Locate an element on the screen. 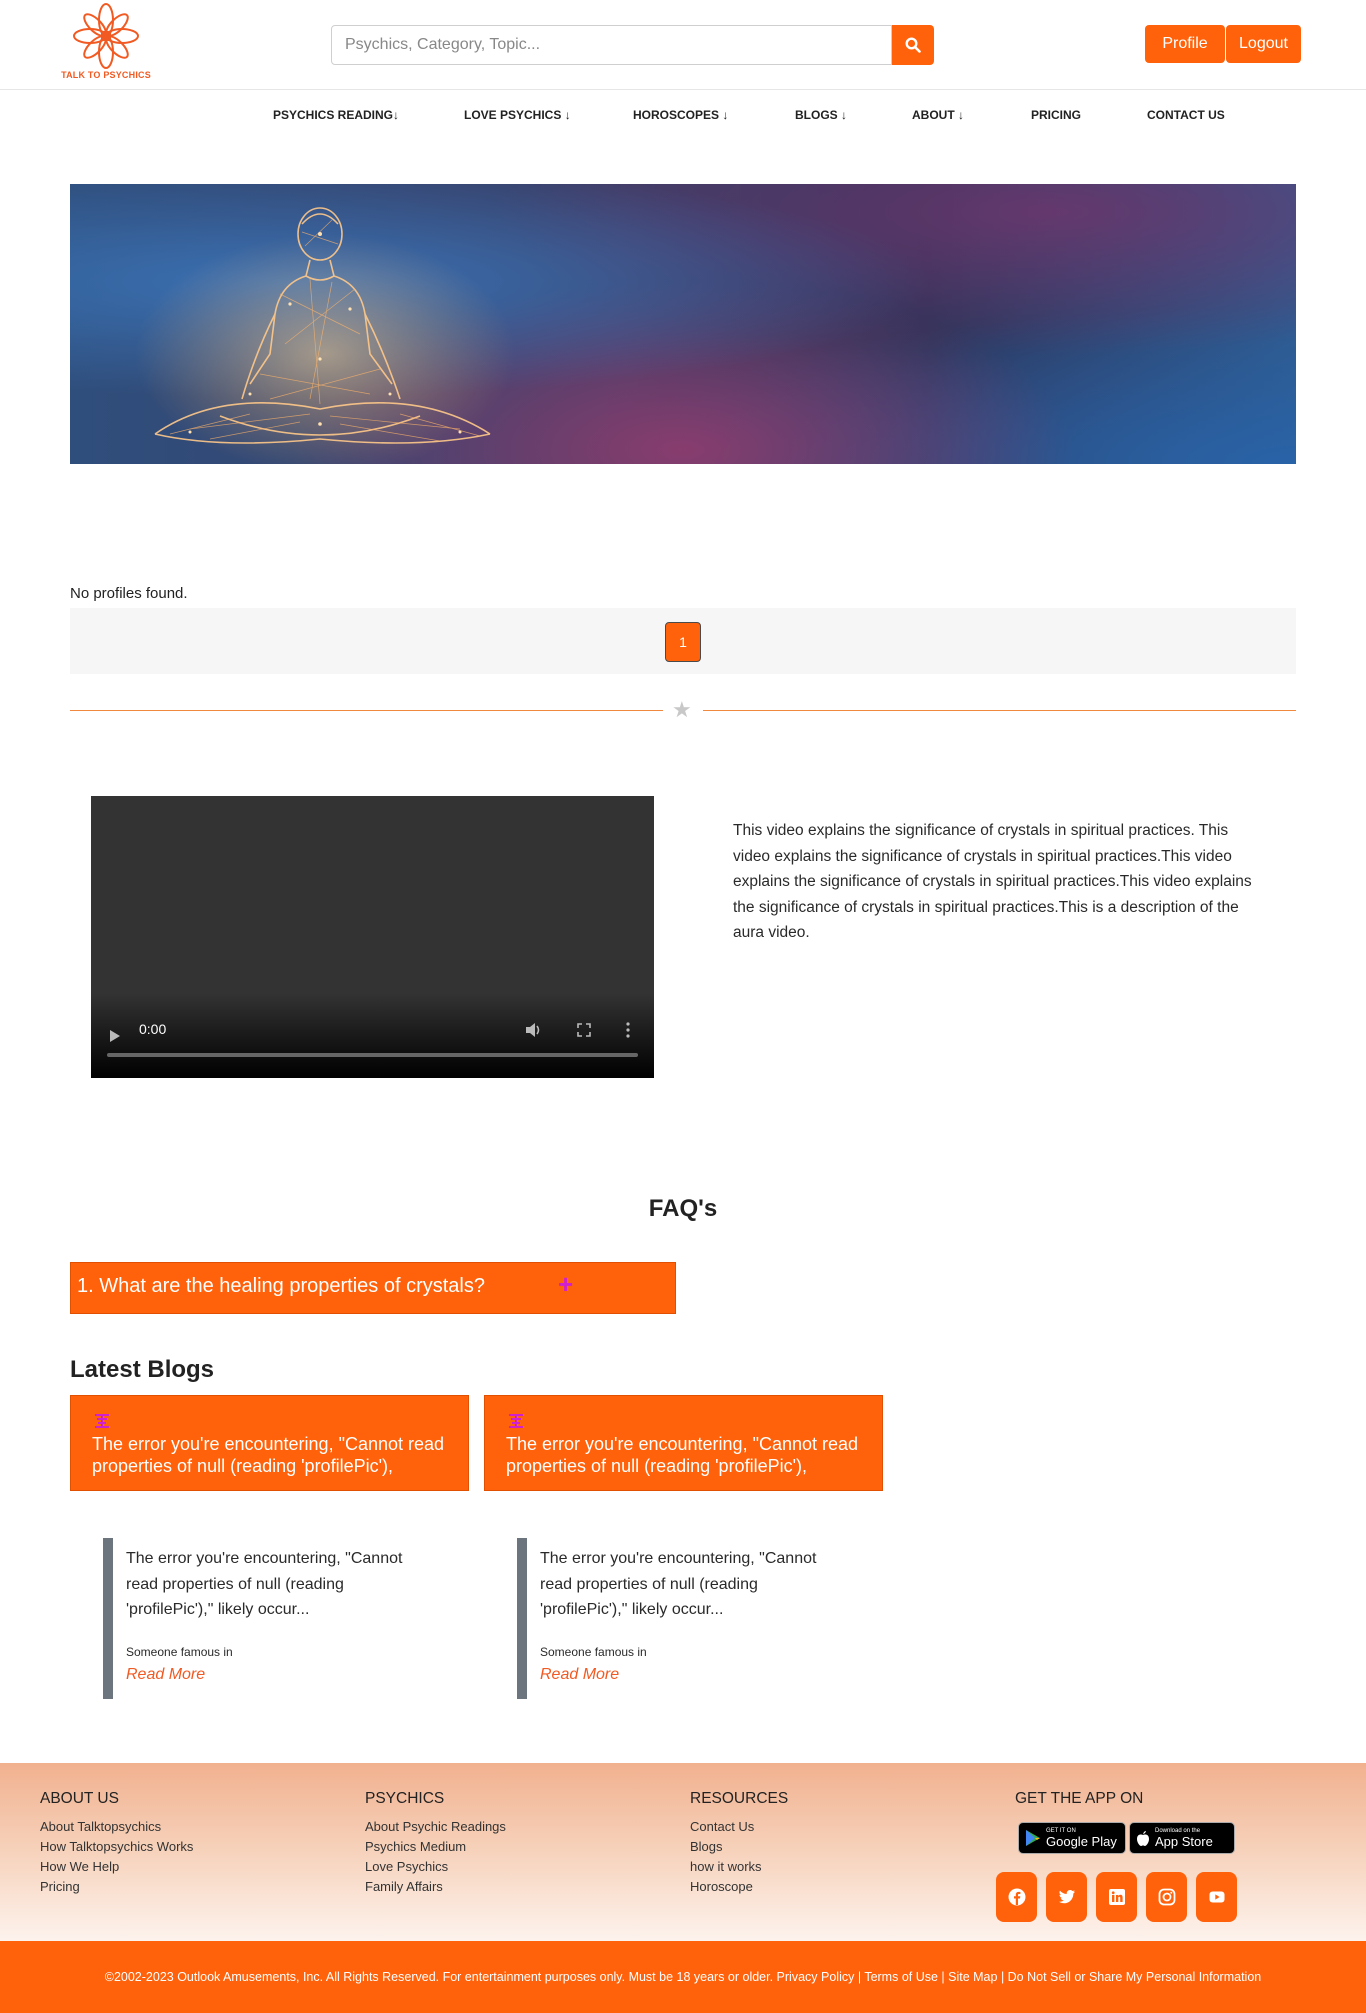  plus-icon: + is located at coordinates (565, 1284).